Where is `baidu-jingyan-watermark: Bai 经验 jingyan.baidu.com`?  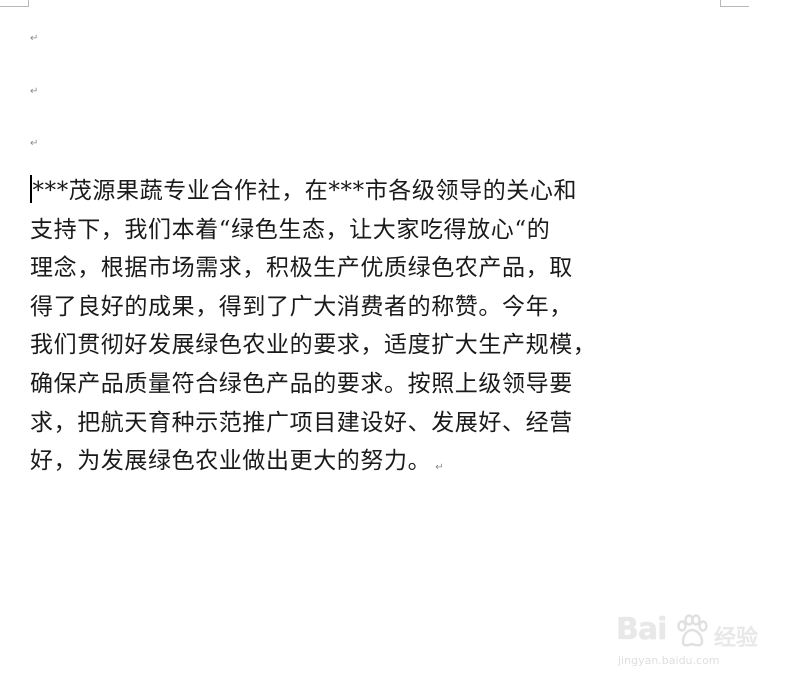
baidu-jingyan-watermark: Bai 经验 jingyan.baidu.com is located at coordinates (691, 642).